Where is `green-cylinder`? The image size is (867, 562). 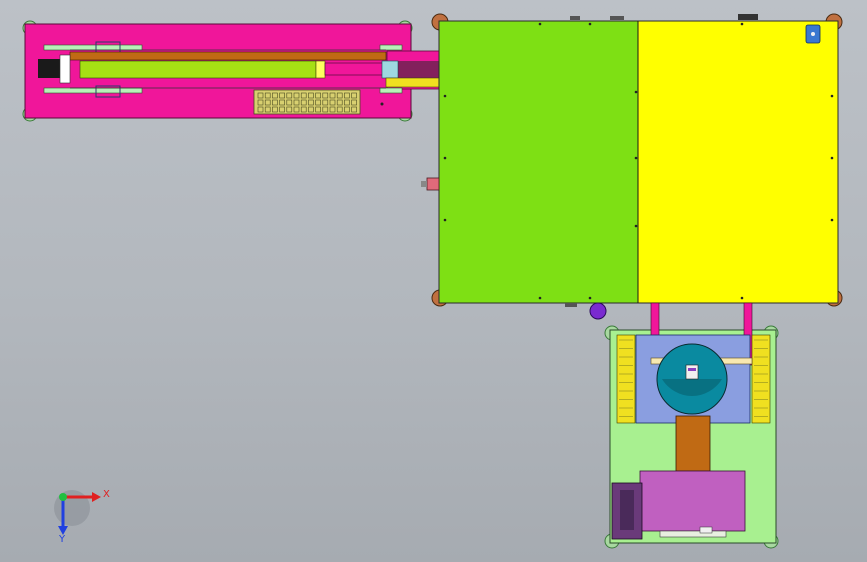
green-cylinder is located at coordinates (198, 69).